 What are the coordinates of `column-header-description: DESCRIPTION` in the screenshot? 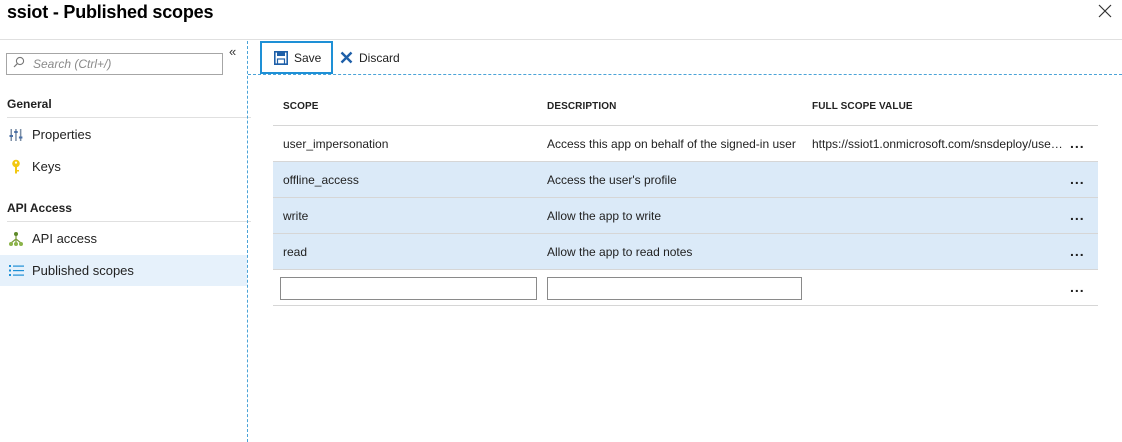 It's located at (582, 106).